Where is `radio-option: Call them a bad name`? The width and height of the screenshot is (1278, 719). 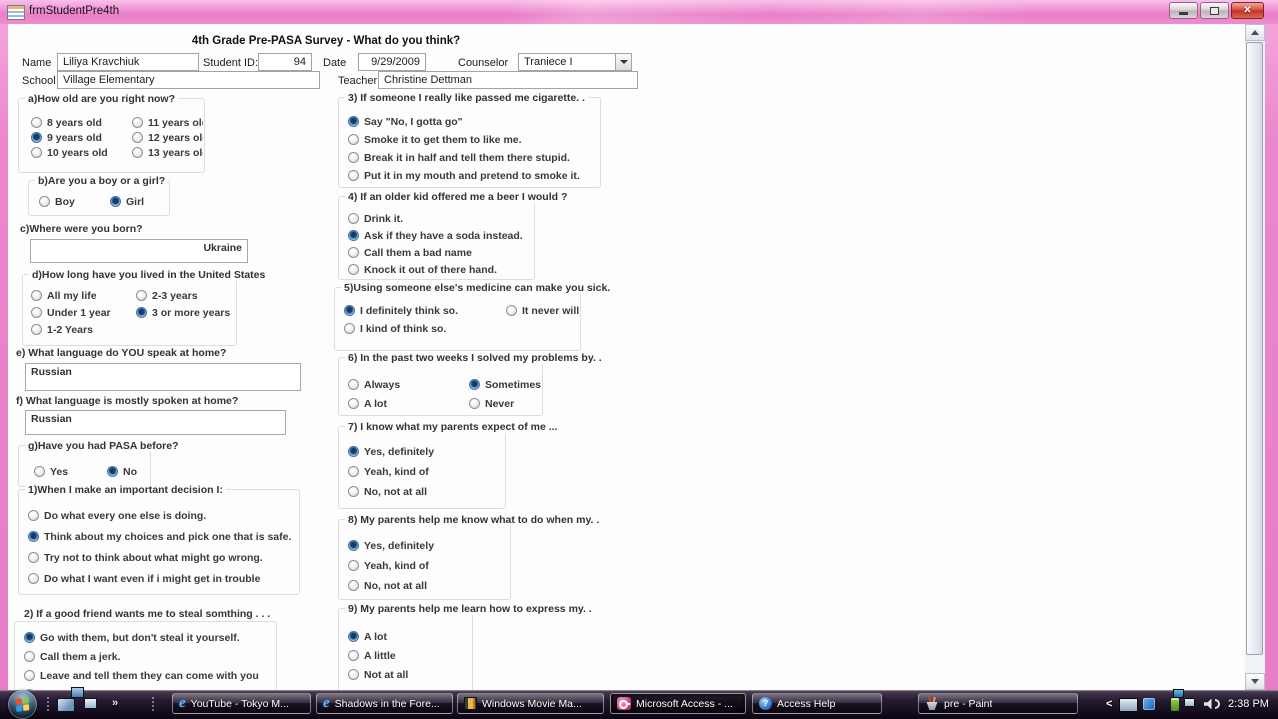
radio-option: Call them a bad name is located at coordinates (440, 252).